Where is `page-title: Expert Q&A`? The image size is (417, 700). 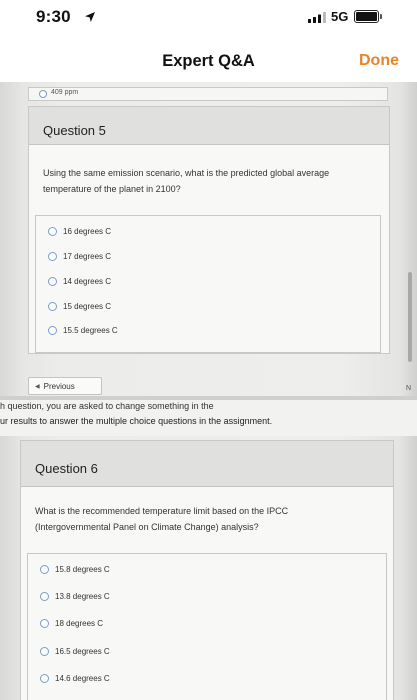 page-title: Expert Q&A is located at coordinates (208, 61).